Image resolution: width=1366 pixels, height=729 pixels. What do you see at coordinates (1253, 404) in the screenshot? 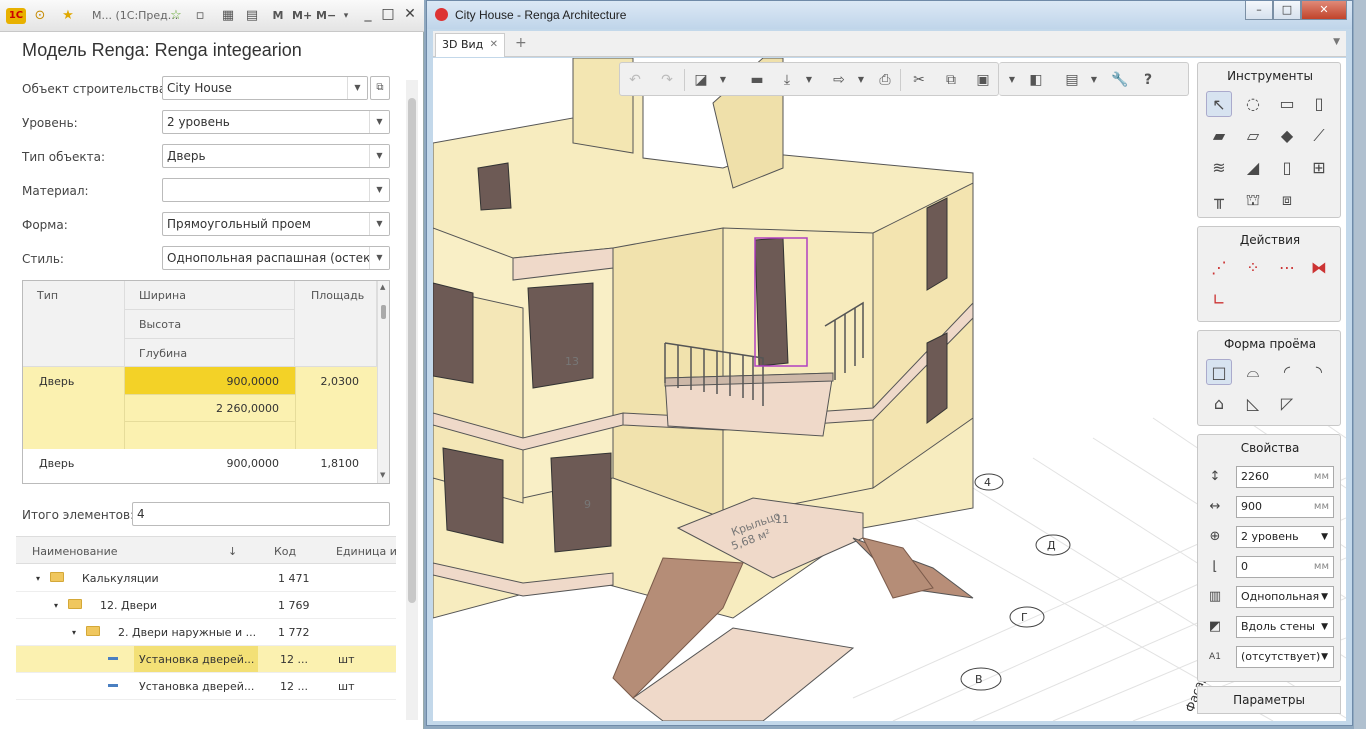
I see `slope-shape-icon: ◺` at bounding box center [1253, 404].